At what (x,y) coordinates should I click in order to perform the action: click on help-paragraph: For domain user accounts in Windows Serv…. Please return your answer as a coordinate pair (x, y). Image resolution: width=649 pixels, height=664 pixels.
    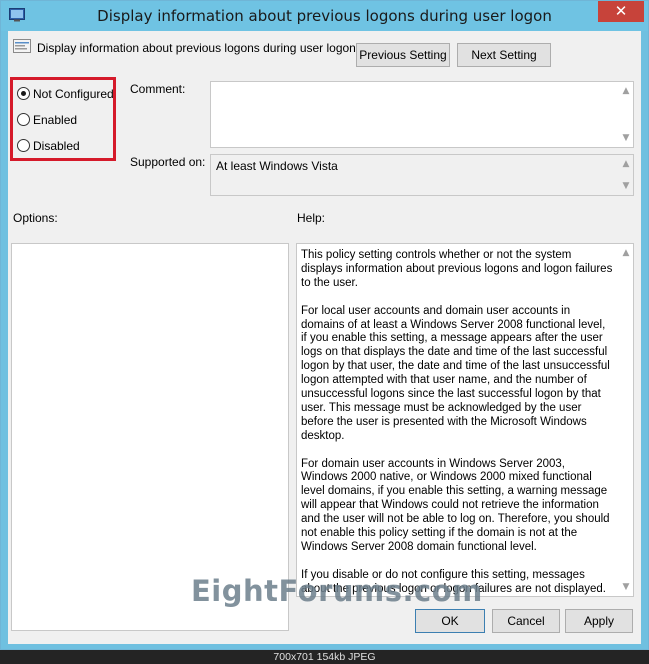
    Looking at the image, I should click on (455, 505).